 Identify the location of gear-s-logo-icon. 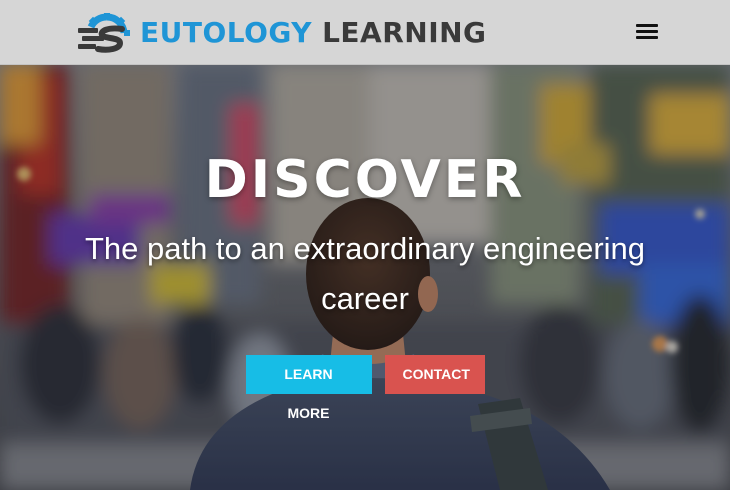
(104, 33).